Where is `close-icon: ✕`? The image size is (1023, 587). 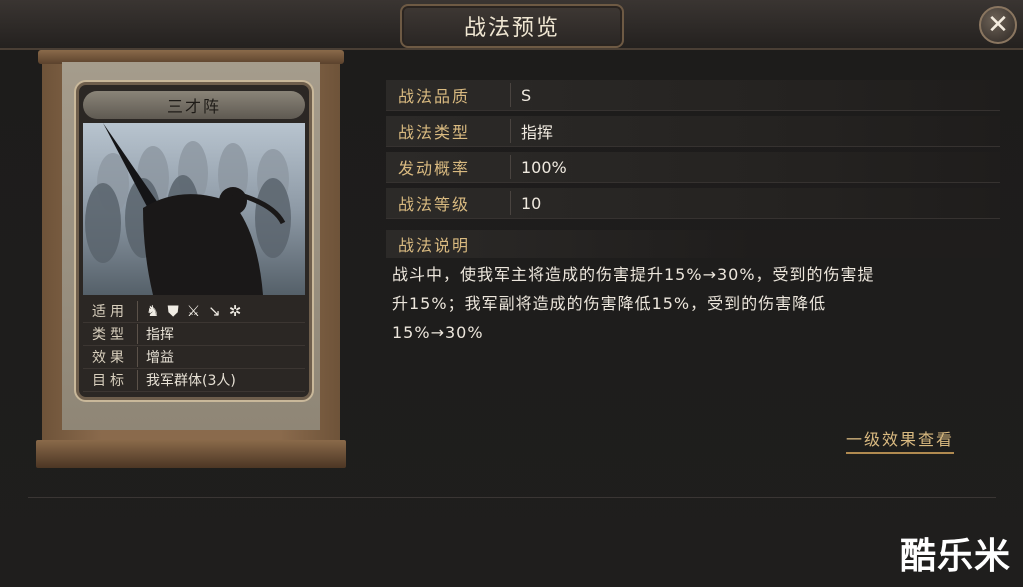 close-icon: ✕ is located at coordinates (998, 25).